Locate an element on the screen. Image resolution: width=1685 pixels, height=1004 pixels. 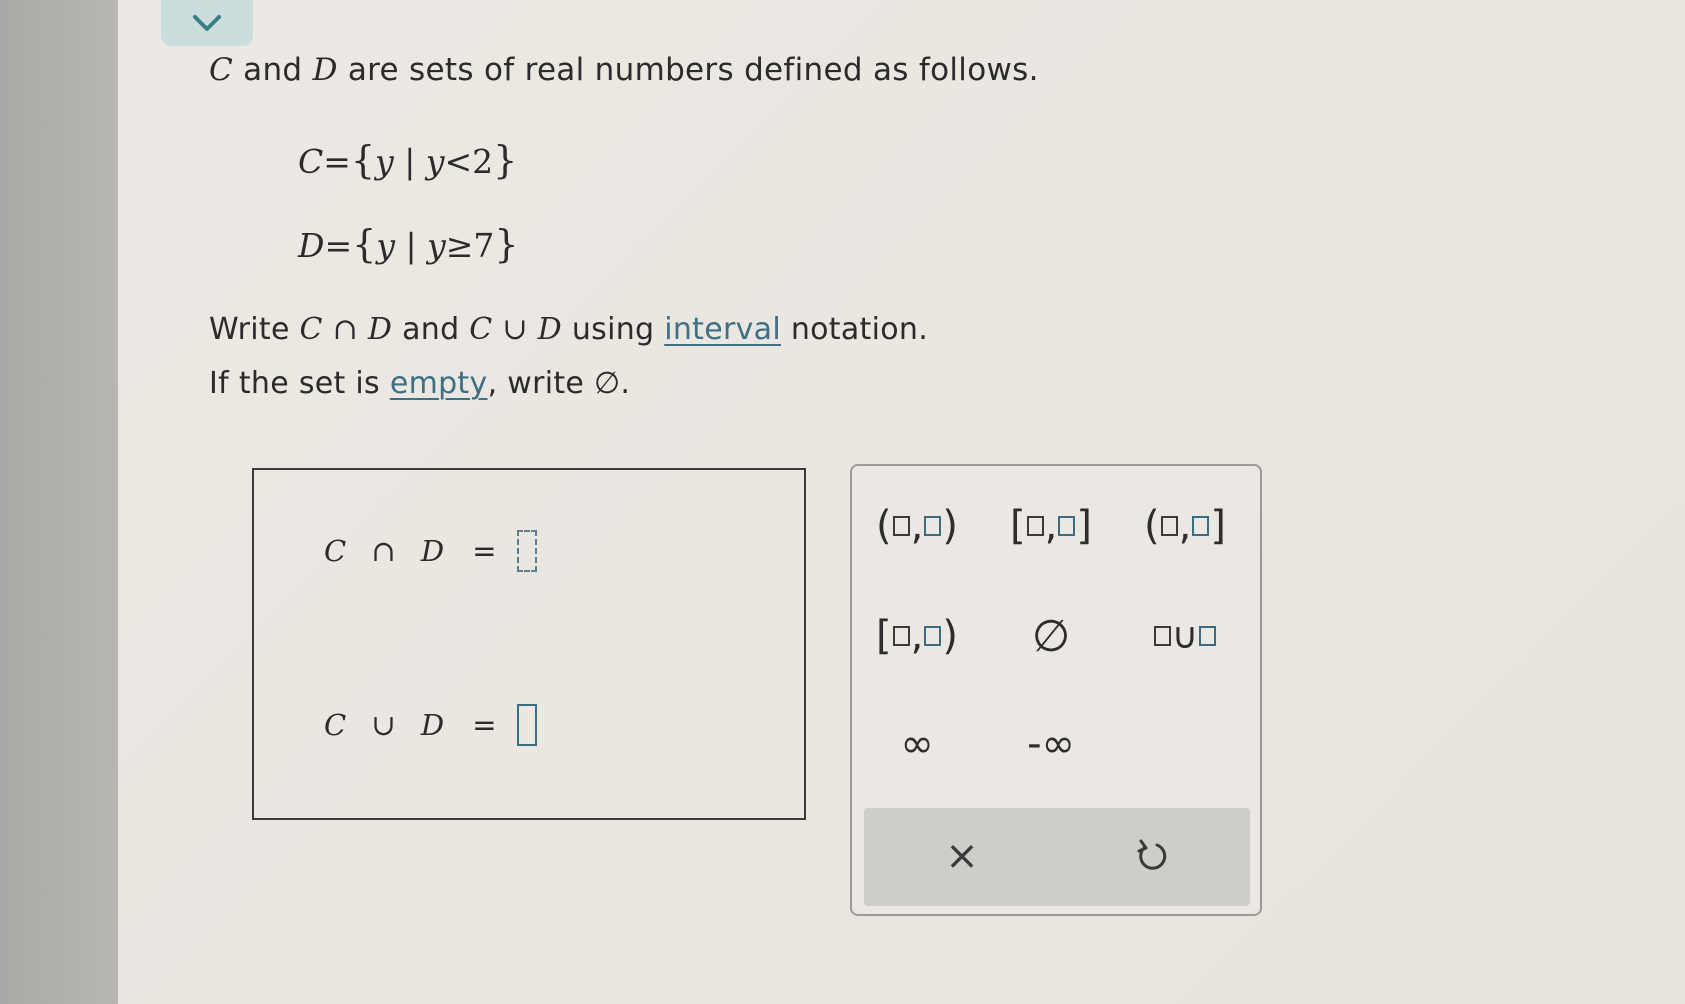
negative-infinity-button: -∞ is located at coordinates (1051, 744).